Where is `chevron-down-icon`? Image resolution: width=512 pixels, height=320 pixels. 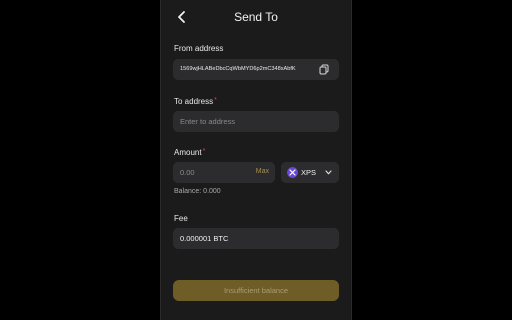
chevron-down-icon is located at coordinates (328, 172).